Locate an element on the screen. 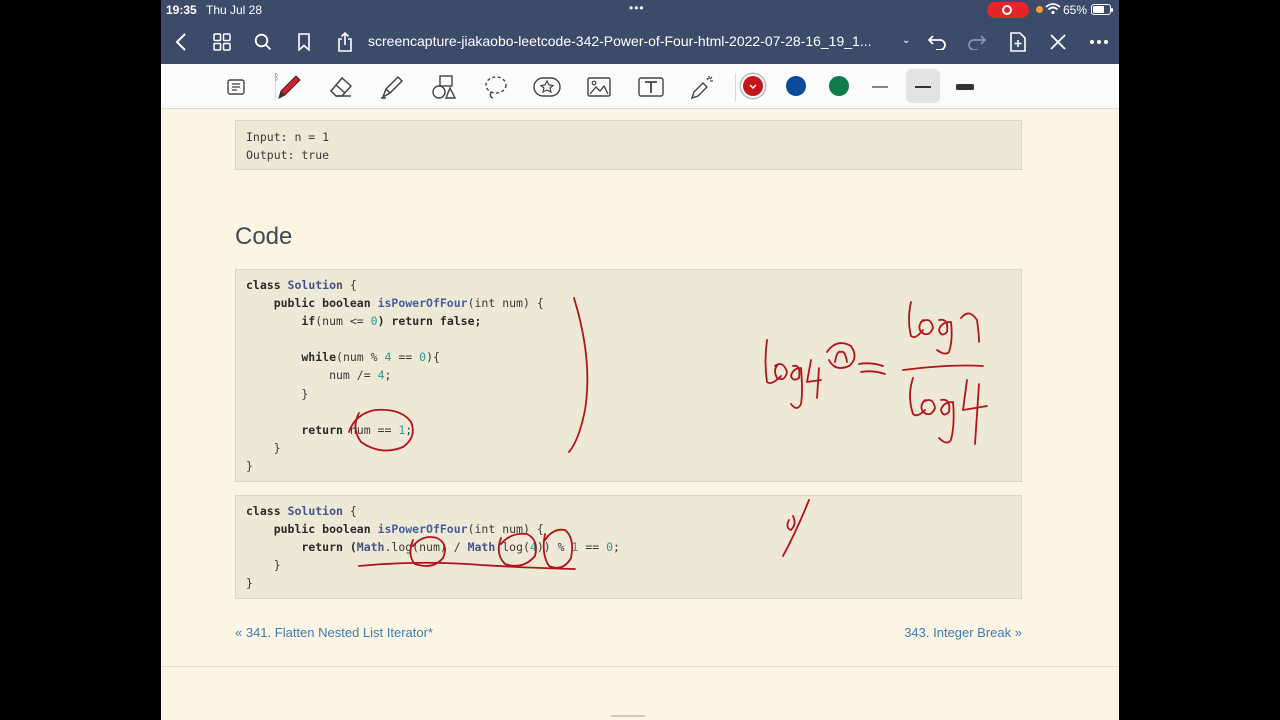  eraser-icon is located at coordinates (341, 86).